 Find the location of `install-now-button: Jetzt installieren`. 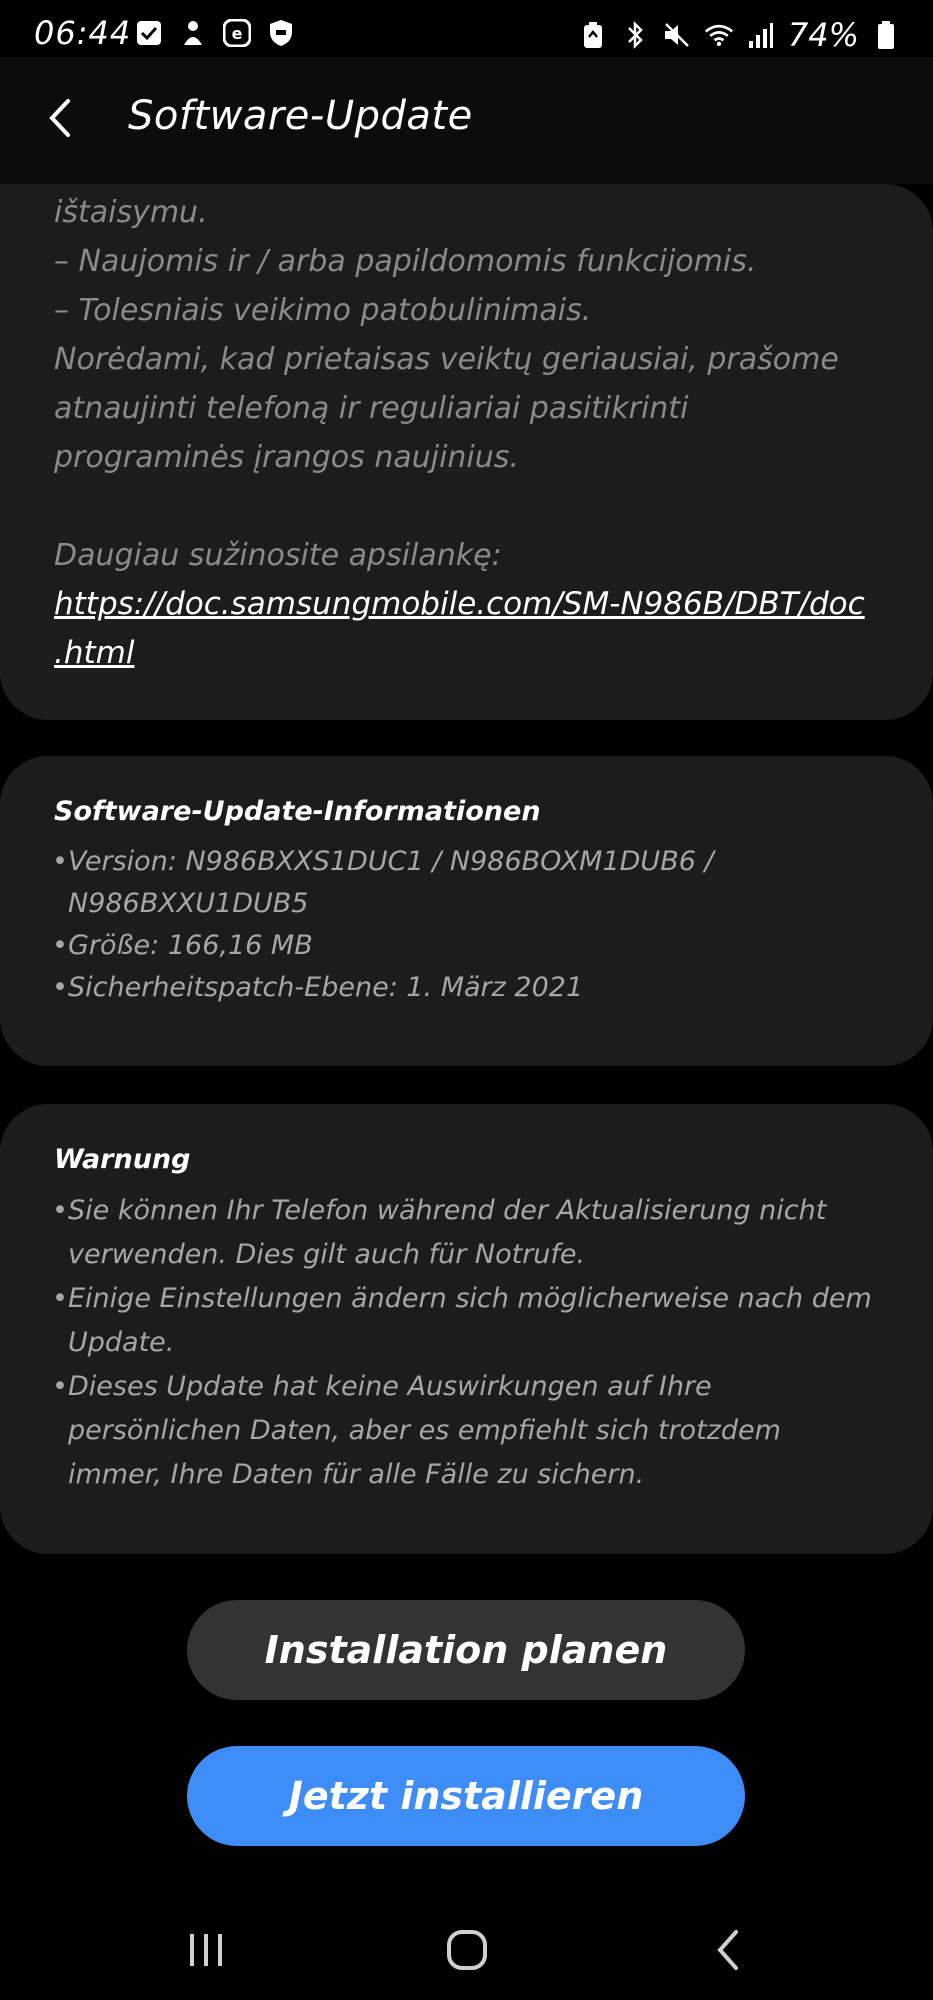

install-now-button: Jetzt installieren is located at coordinates (466, 1796).